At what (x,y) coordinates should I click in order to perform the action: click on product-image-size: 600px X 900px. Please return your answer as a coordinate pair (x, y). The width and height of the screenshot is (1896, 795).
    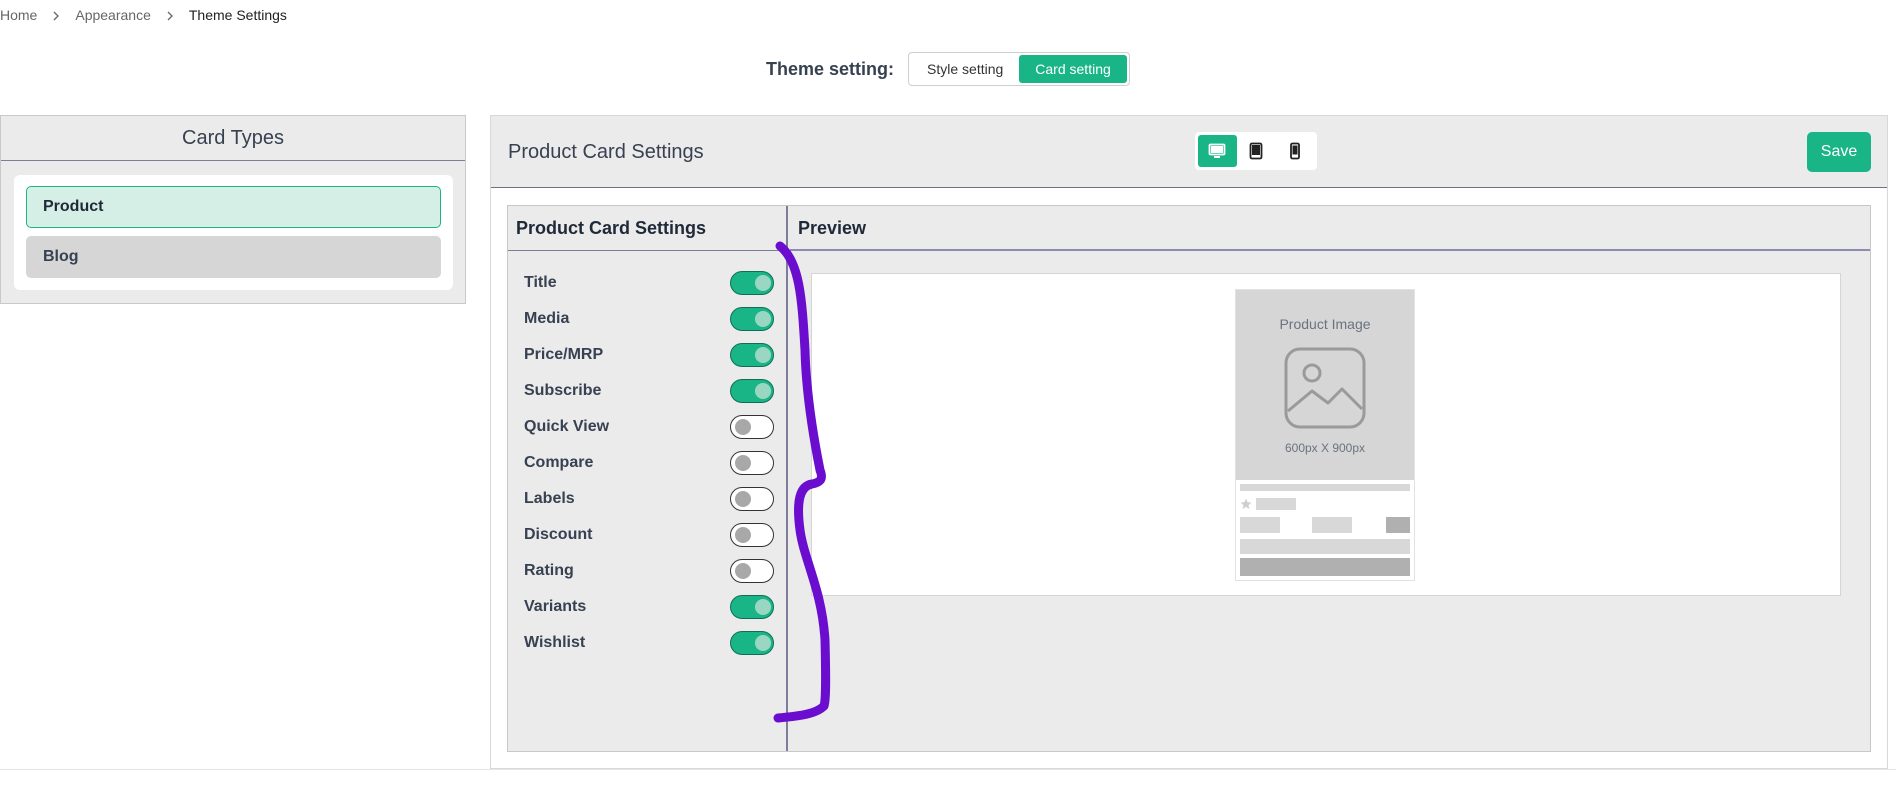
    Looking at the image, I should click on (1325, 448).